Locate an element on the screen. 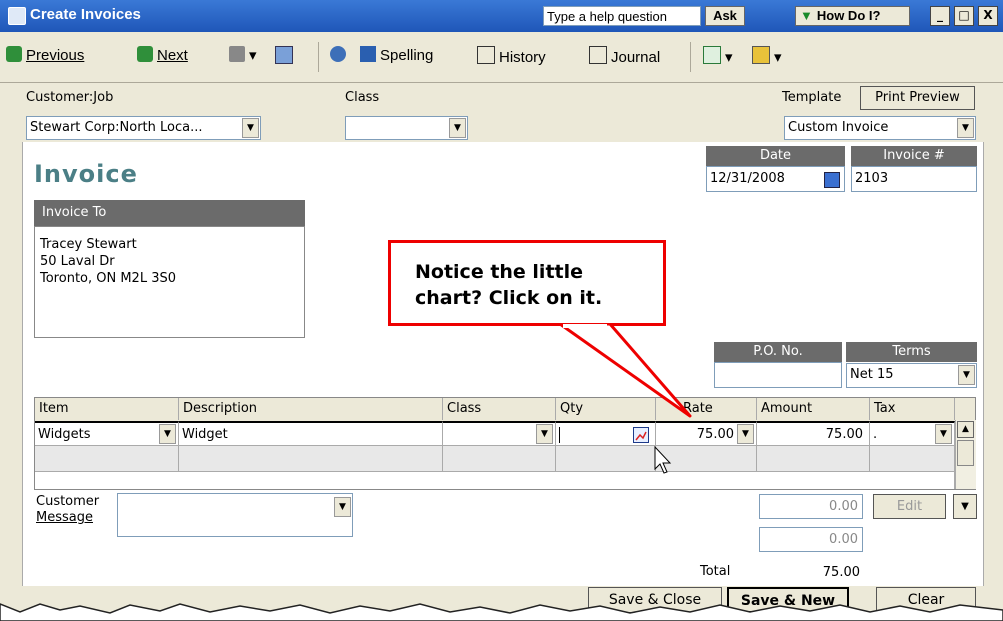 The image size is (1003, 621). invoice-to-header: Invoice To is located at coordinates (169, 213).